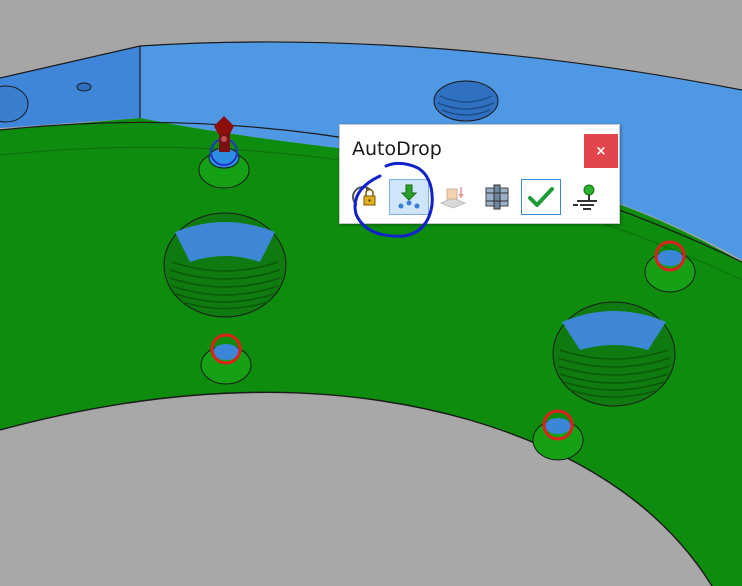 This screenshot has width=742, height=586. What do you see at coordinates (397, 149) in the screenshot?
I see `dialog-title: AutoDrop` at bounding box center [397, 149].